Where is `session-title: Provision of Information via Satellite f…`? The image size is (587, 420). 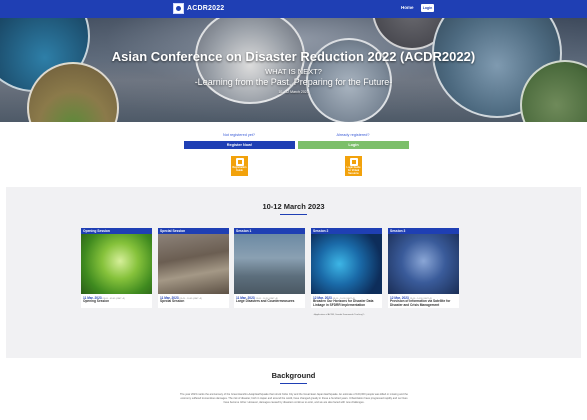
session-title: Provision of Information via Satellite f… is located at coordinates (420, 303).